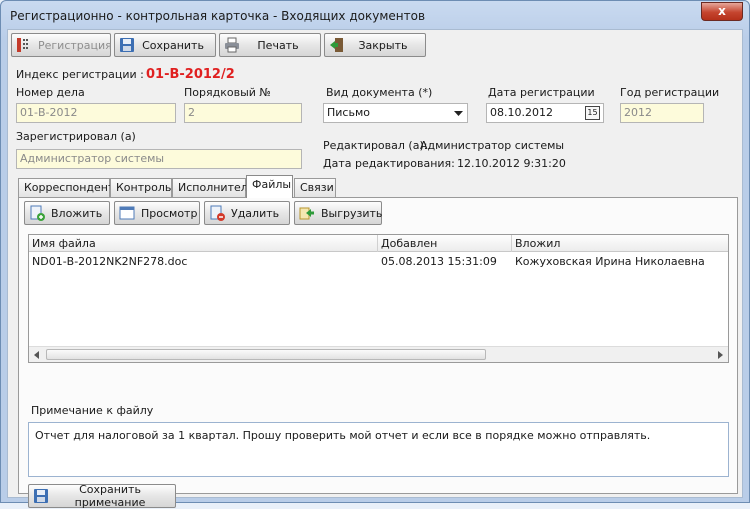 The image size is (750, 509). Describe the element at coordinates (110, 261) in the screenshot. I see `table-cell-filename: ND01-В-2012NK2NF278.doc` at that location.